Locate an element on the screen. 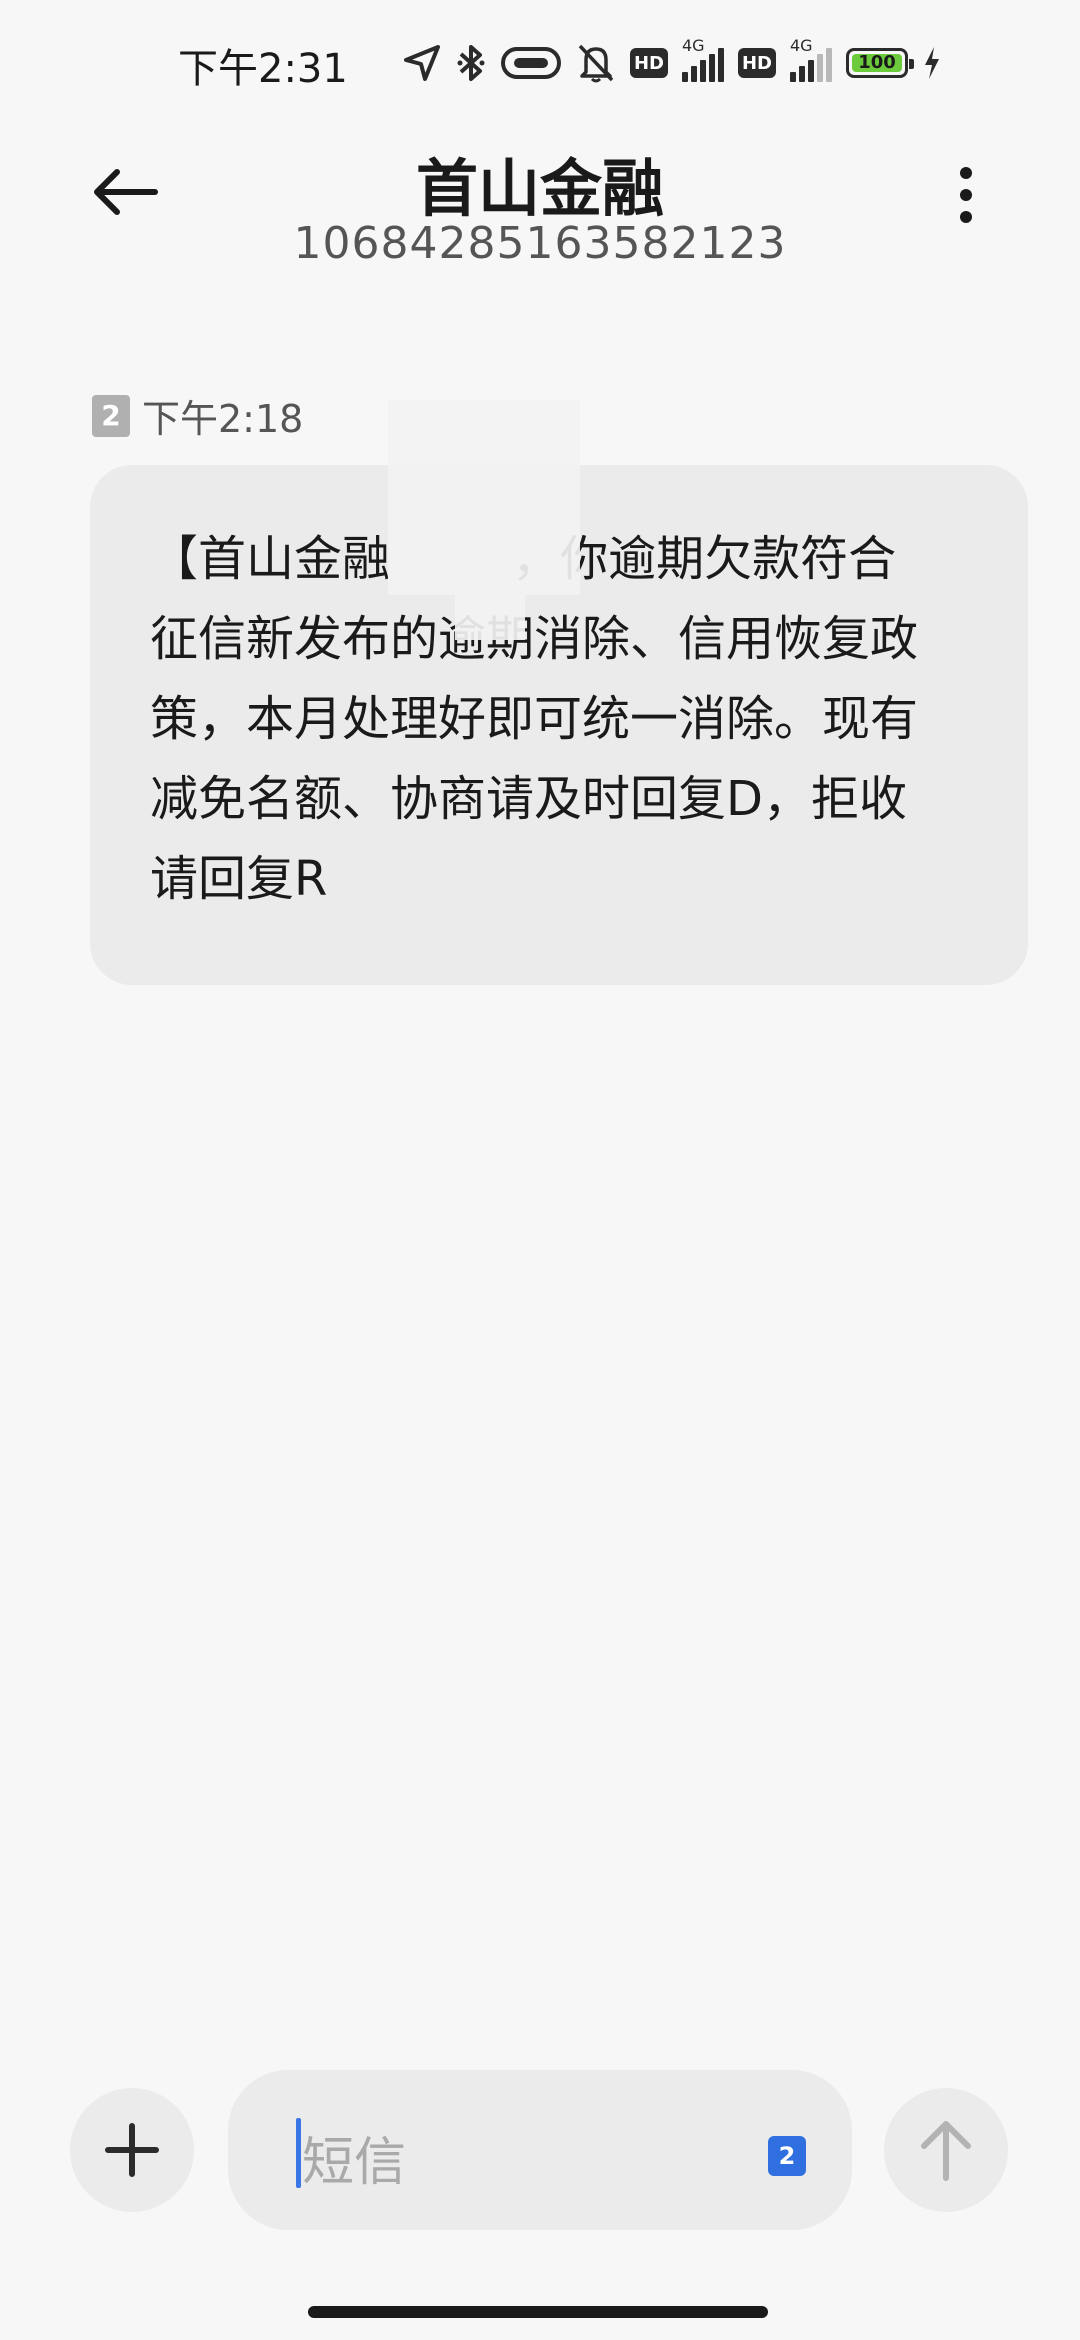 This screenshot has width=1080, height=2340. more-options-button is located at coordinates (966, 195).